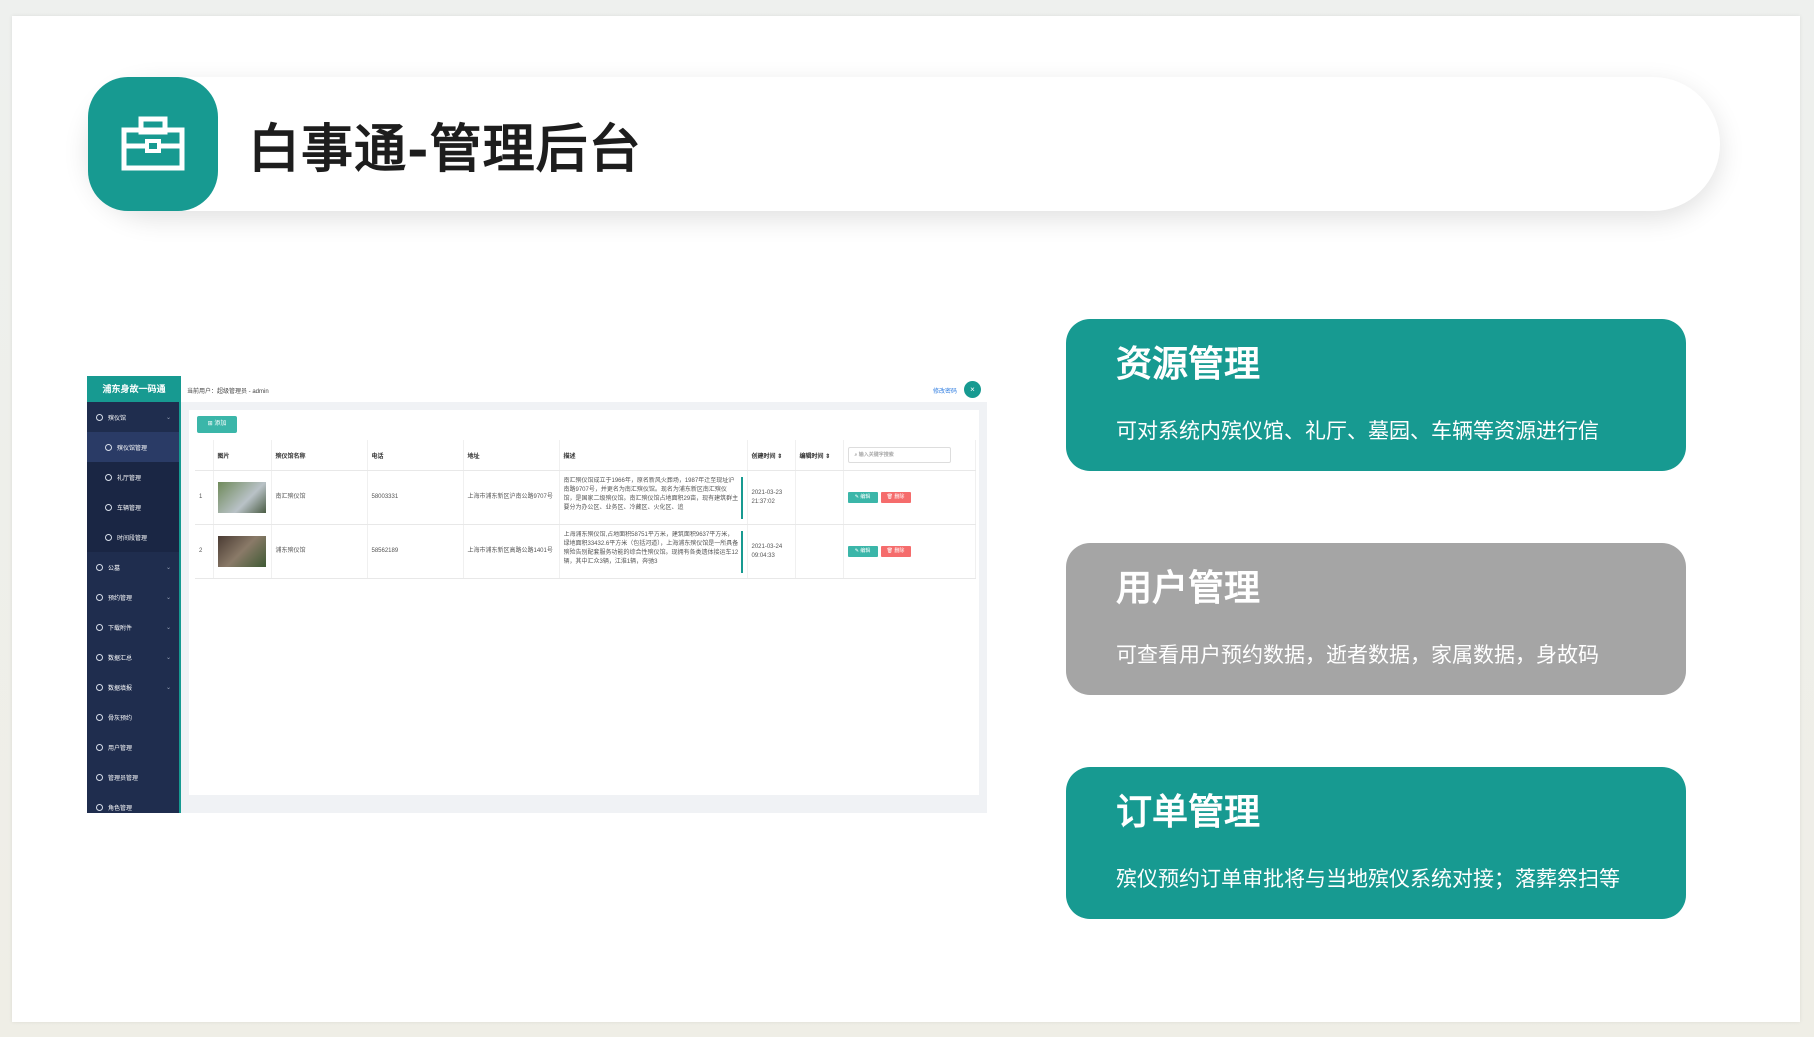 The image size is (1814, 1037). I want to click on change-password-link: 修改密码, so click(945, 390).